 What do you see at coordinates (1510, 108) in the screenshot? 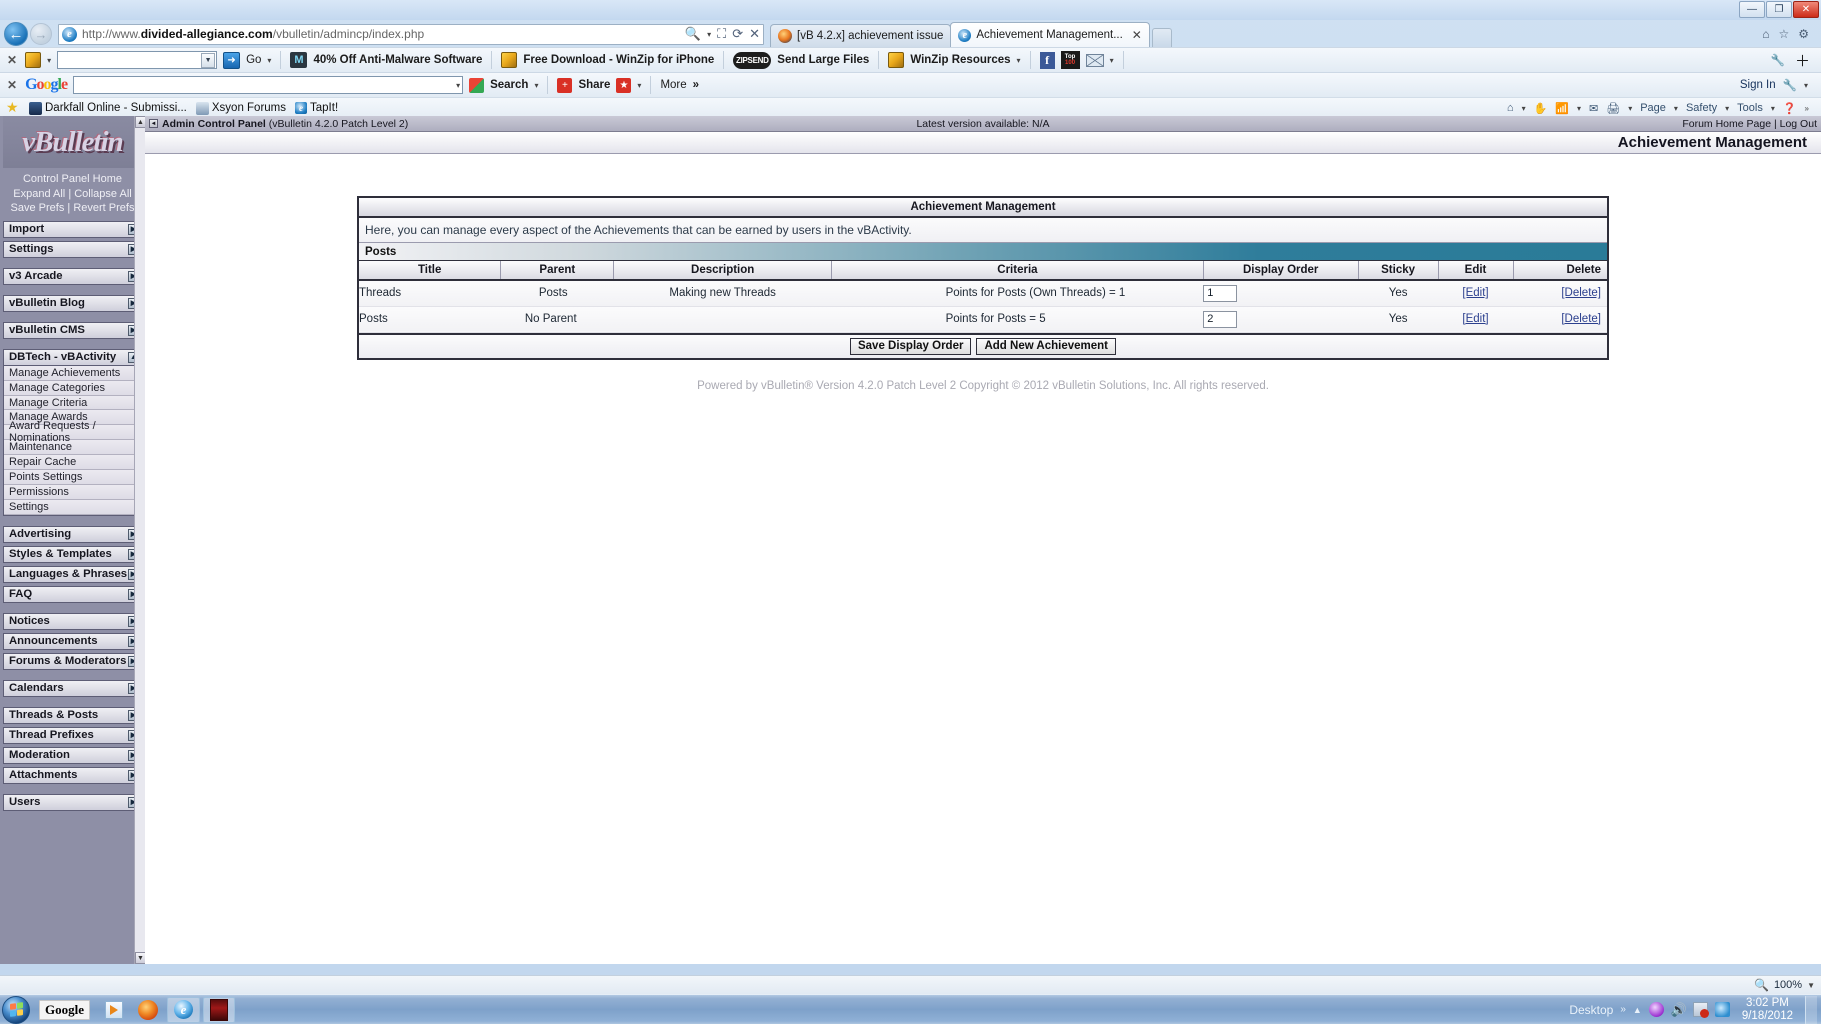
I see `home-page-icon: ⌂` at bounding box center [1510, 108].